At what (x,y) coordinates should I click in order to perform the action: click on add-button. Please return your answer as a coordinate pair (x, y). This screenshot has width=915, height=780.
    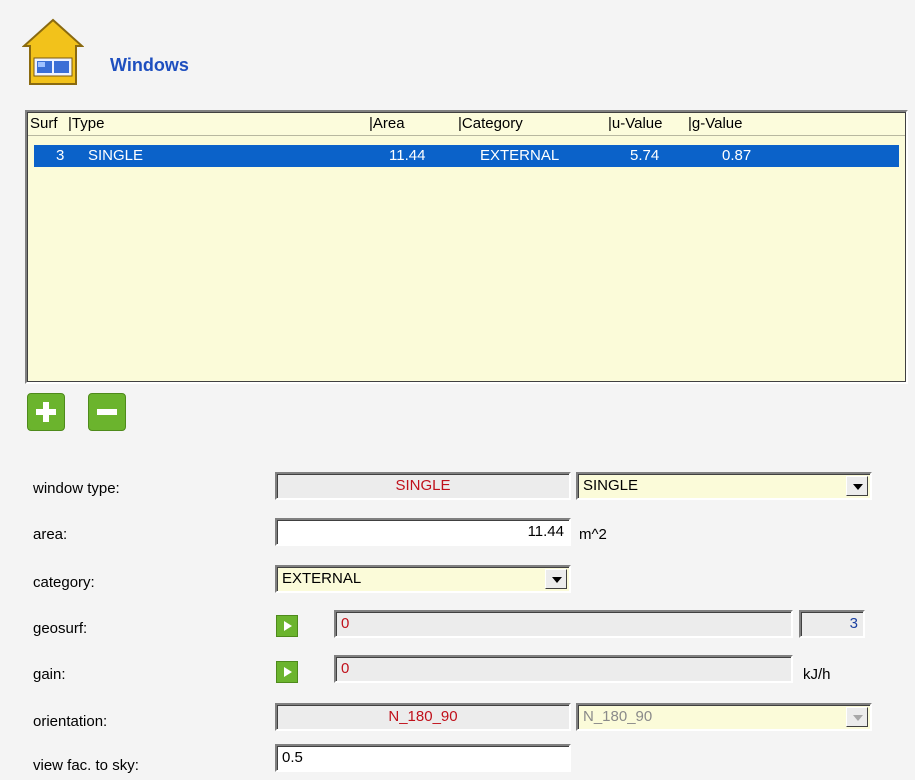
    Looking at the image, I should click on (46, 412).